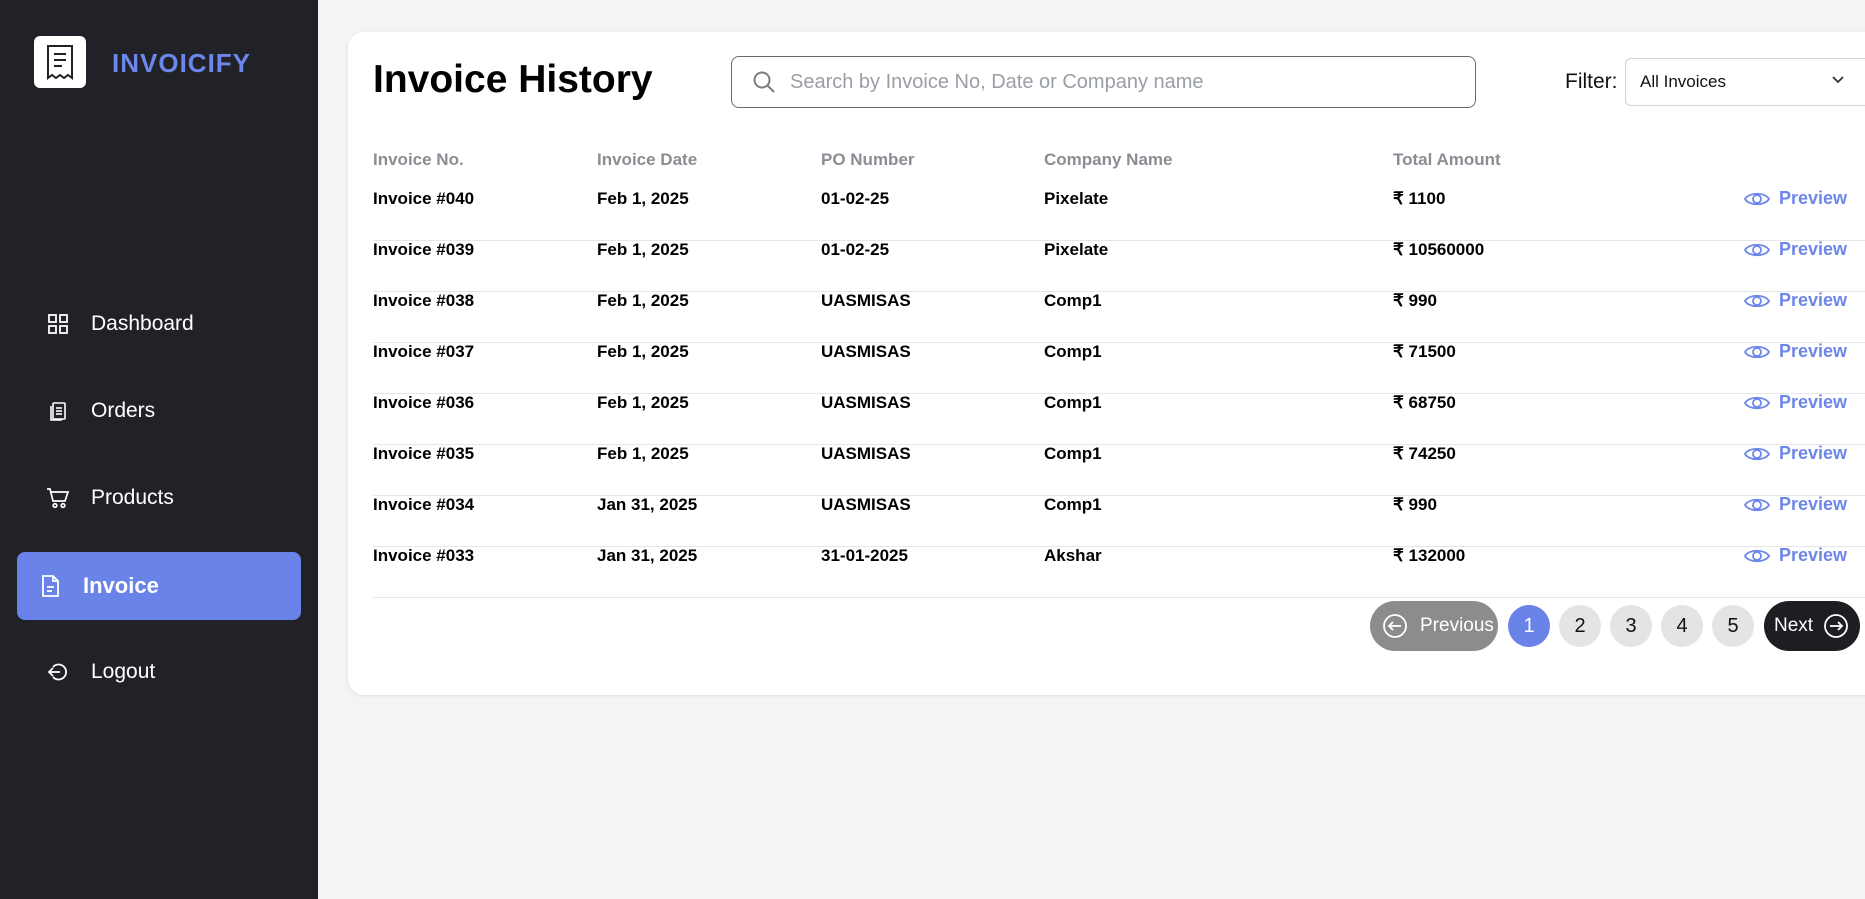 The image size is (1865, 899). Describe the element at coordinates (58, 672) in the screenshot. I see `logout-icon` at that location.